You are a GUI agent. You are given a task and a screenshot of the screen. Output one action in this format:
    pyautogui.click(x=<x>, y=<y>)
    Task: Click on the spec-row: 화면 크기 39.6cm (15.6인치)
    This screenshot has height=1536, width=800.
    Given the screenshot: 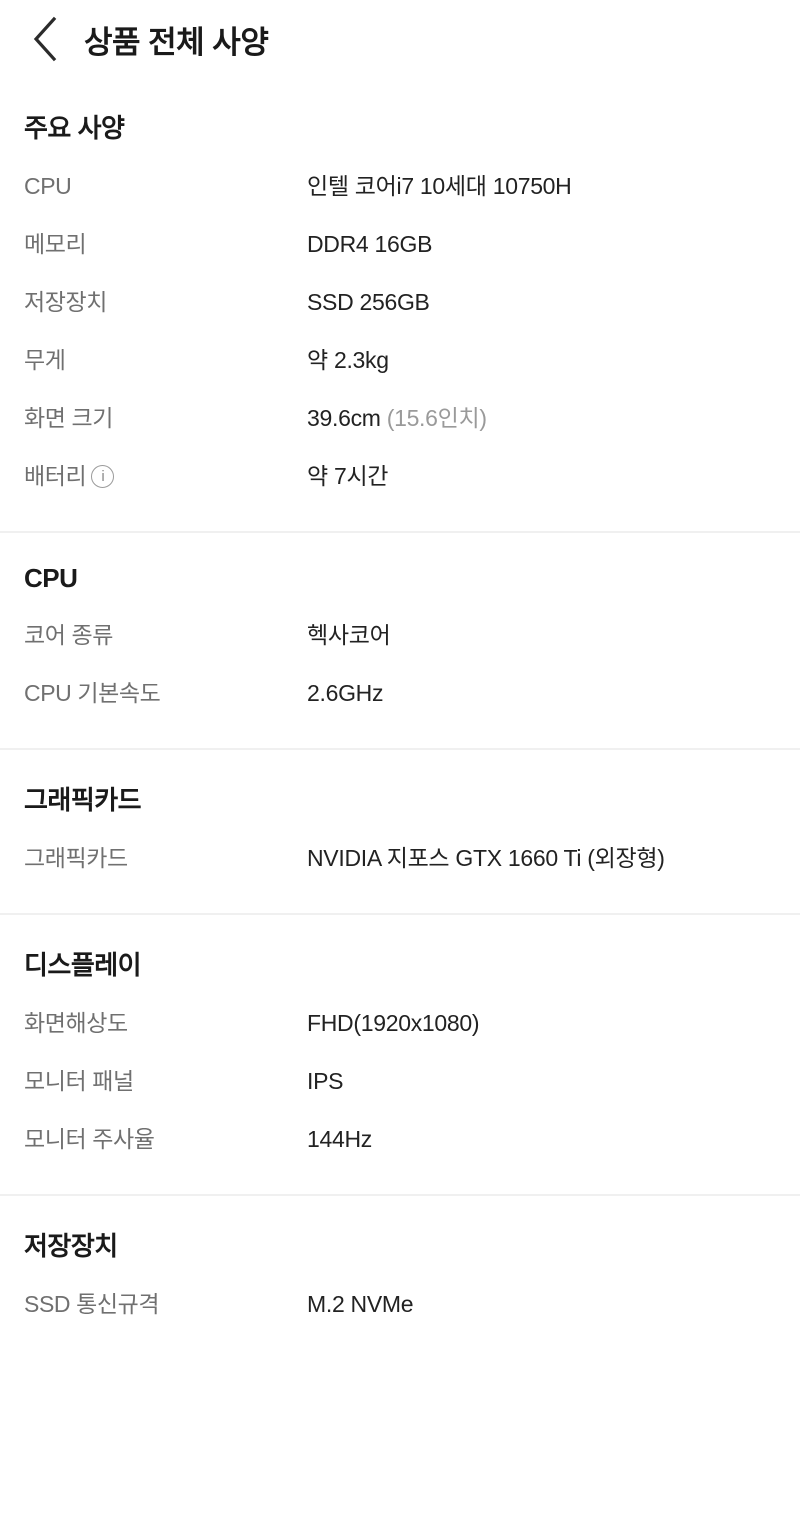 What is the action you would take?
    pyautogui.click(x=400, y=418)
    